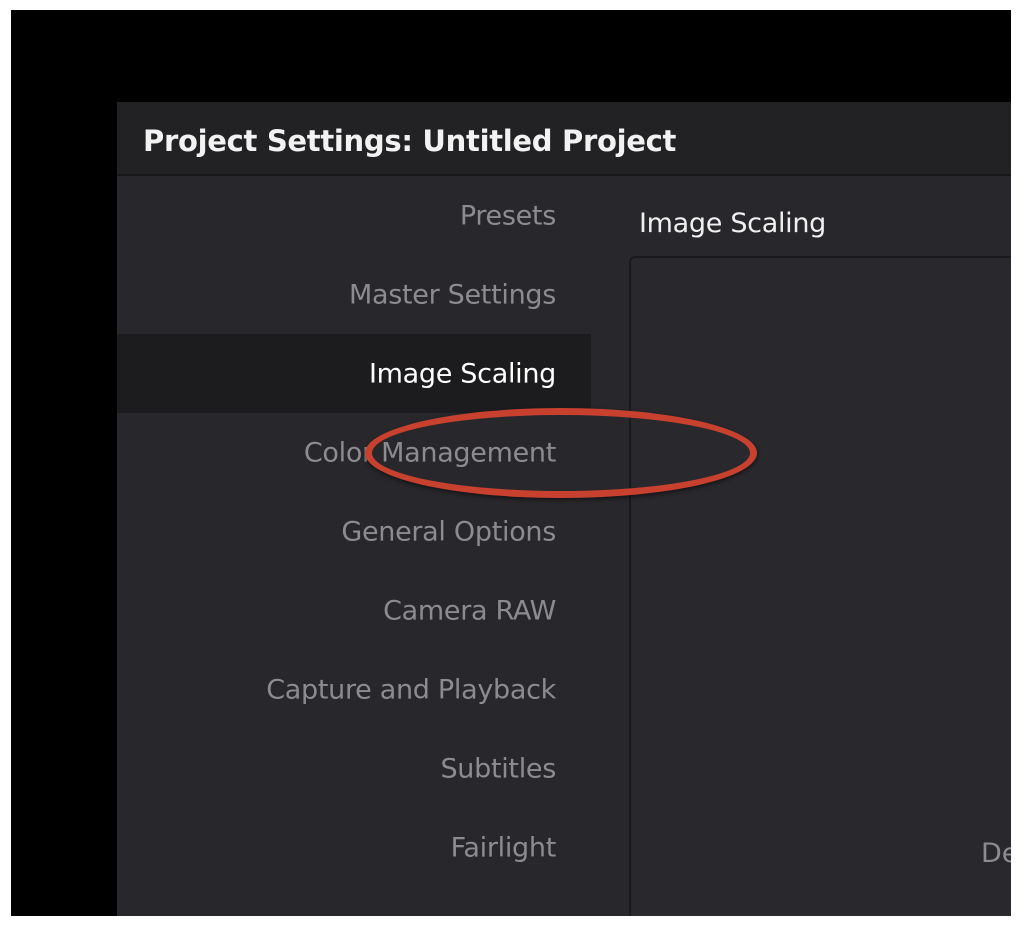  I want to click on dialog-title-bar: Project Settings: Untitled Project, so click(564, 139).